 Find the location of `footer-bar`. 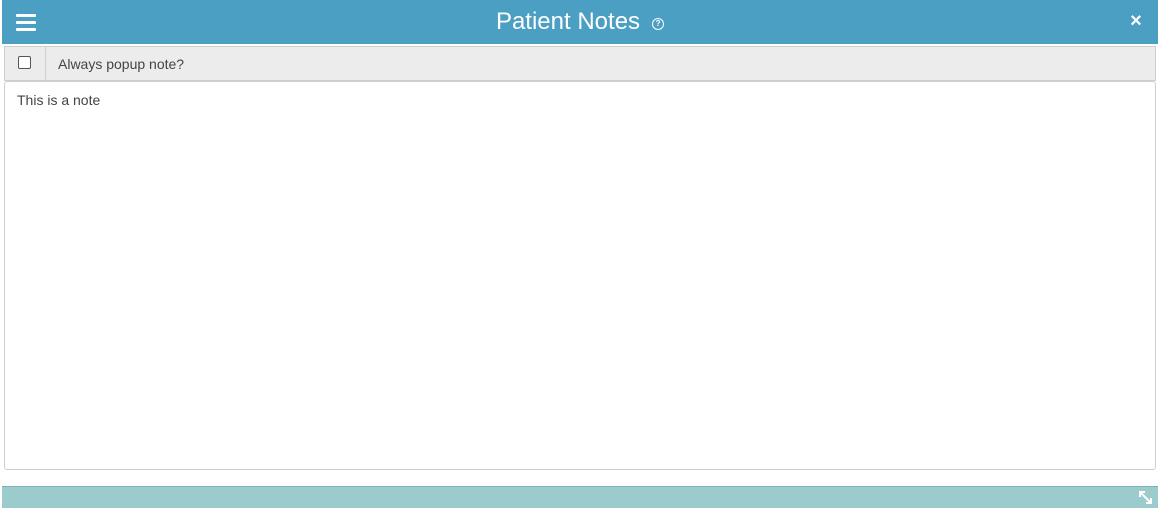

footer-bar is located at coordinates (580, 497).